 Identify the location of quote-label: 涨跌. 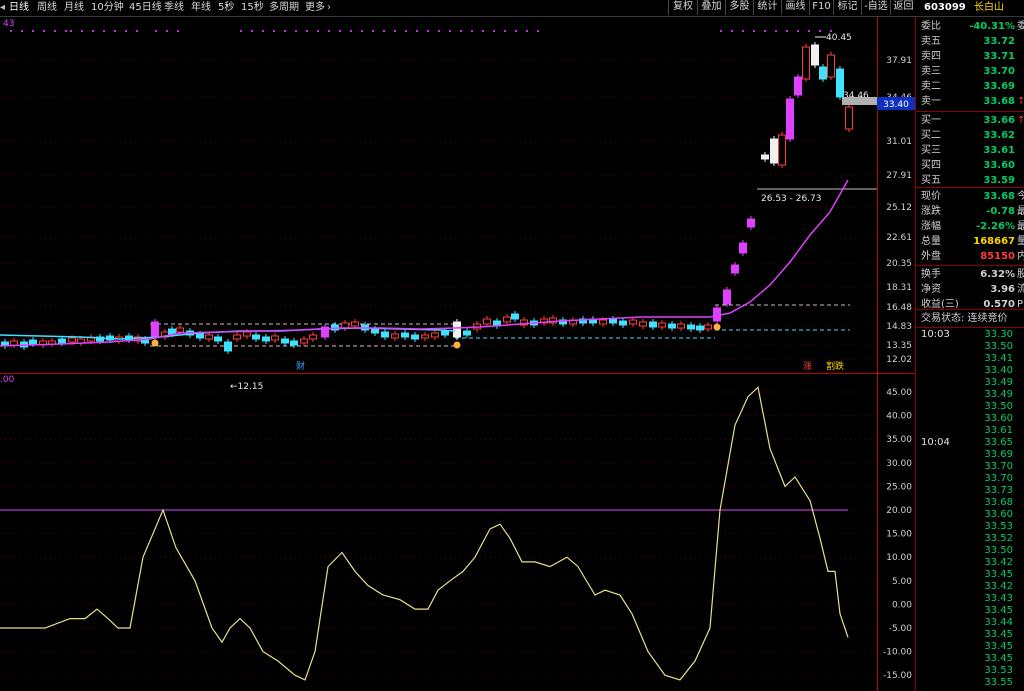
(931, 211).